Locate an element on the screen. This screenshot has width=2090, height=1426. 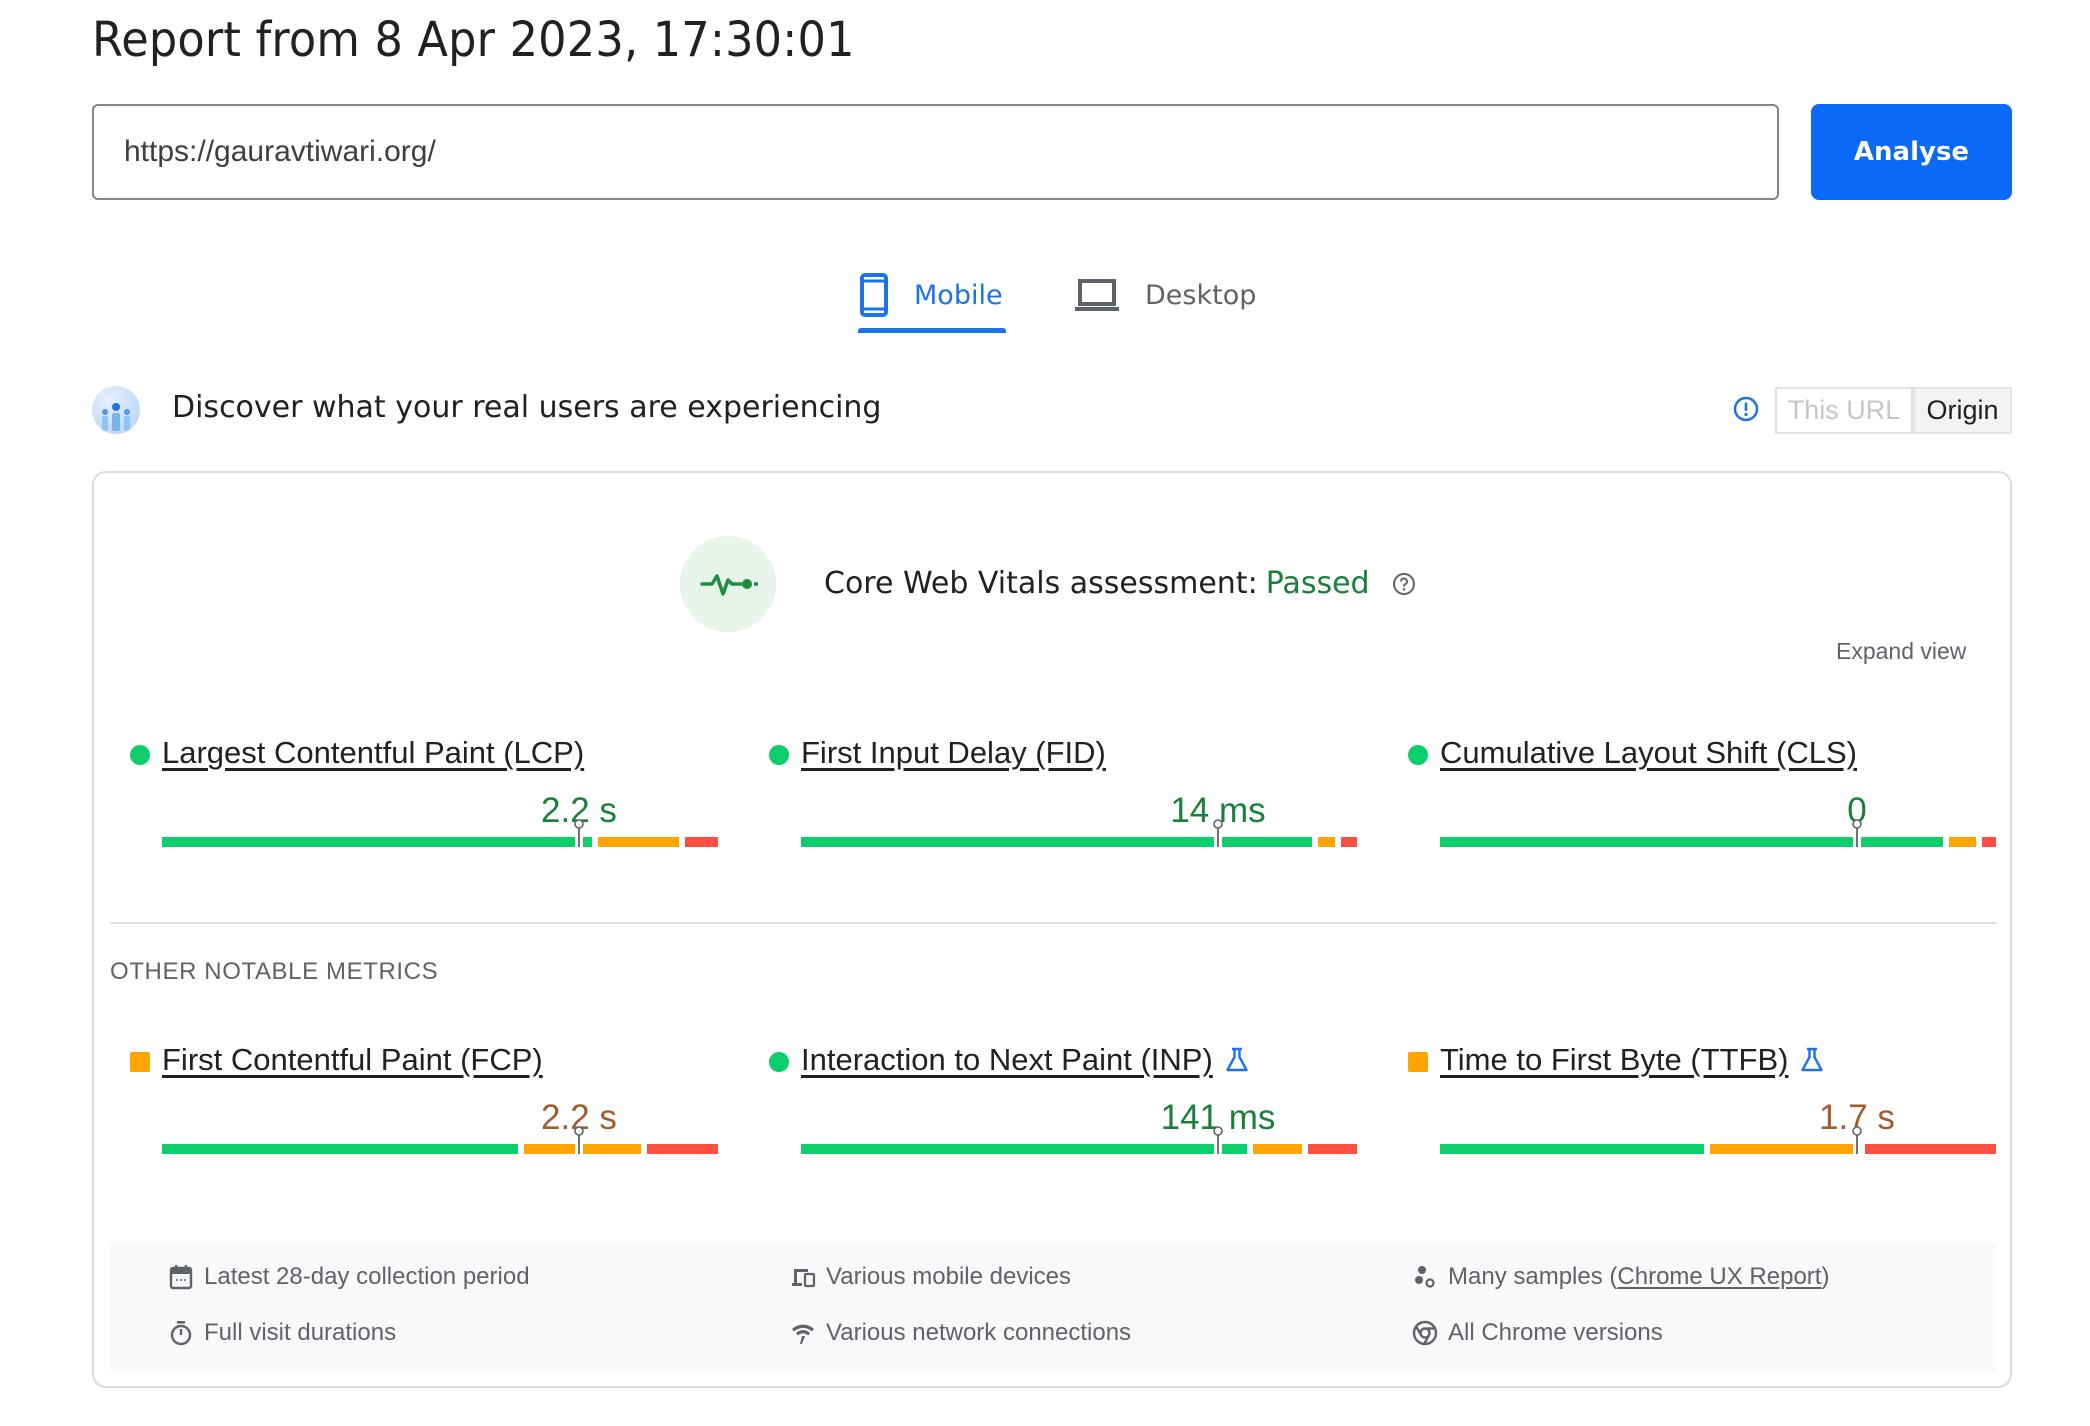
metric-header: First Contentful Paint (FCP) is located at coordinates (336, 1060).